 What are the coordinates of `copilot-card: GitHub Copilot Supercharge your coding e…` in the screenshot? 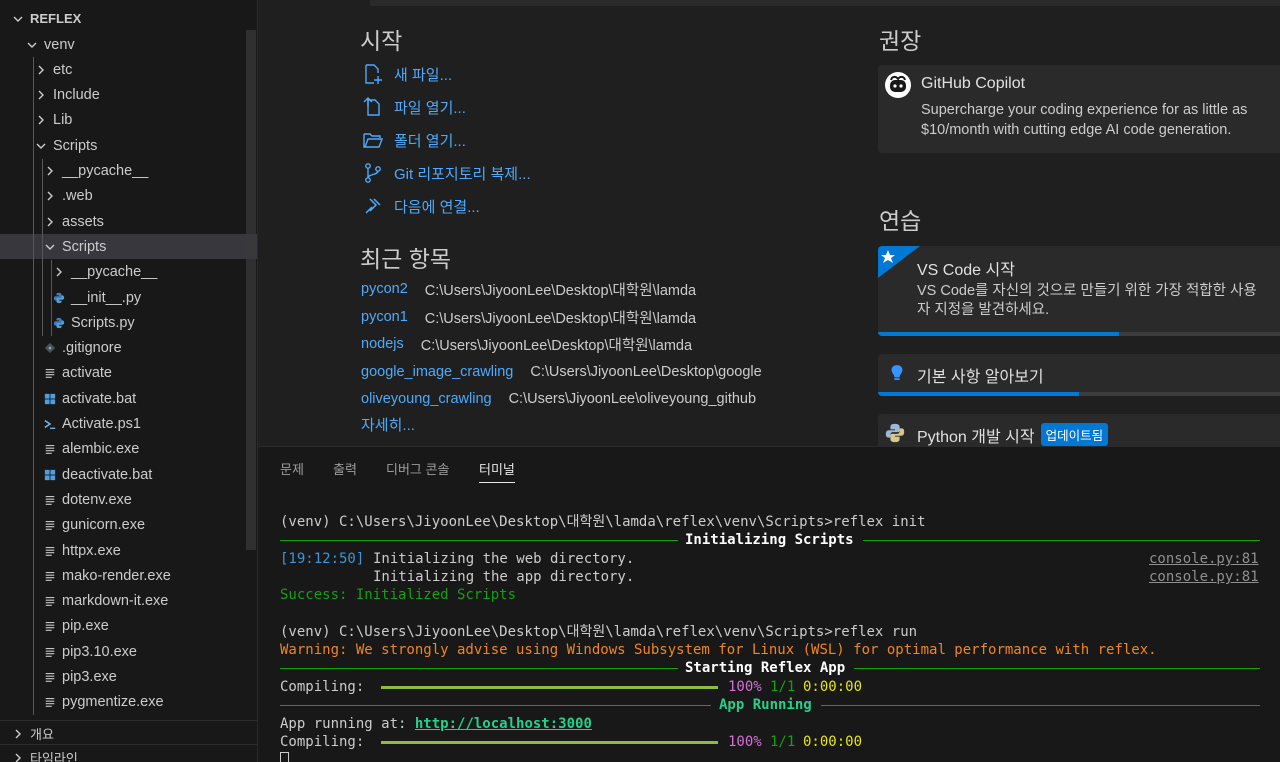 It's located at (1079, 109).